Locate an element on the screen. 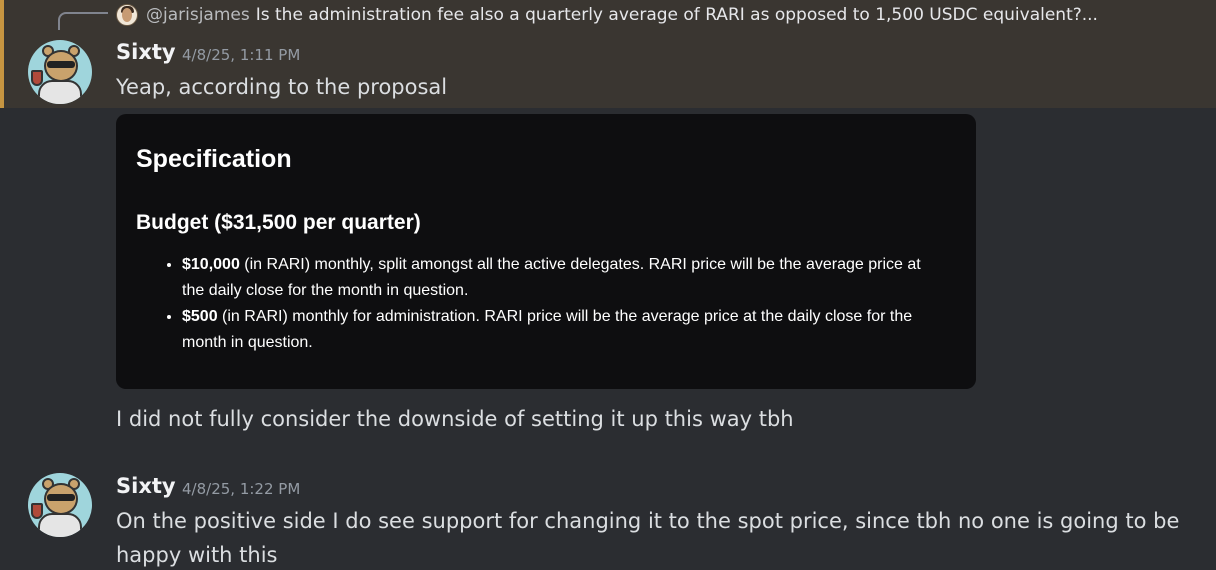 This screenshot has height=570, width=1216. bullet-amount: $10,000 is located at coordinates (211, 264).